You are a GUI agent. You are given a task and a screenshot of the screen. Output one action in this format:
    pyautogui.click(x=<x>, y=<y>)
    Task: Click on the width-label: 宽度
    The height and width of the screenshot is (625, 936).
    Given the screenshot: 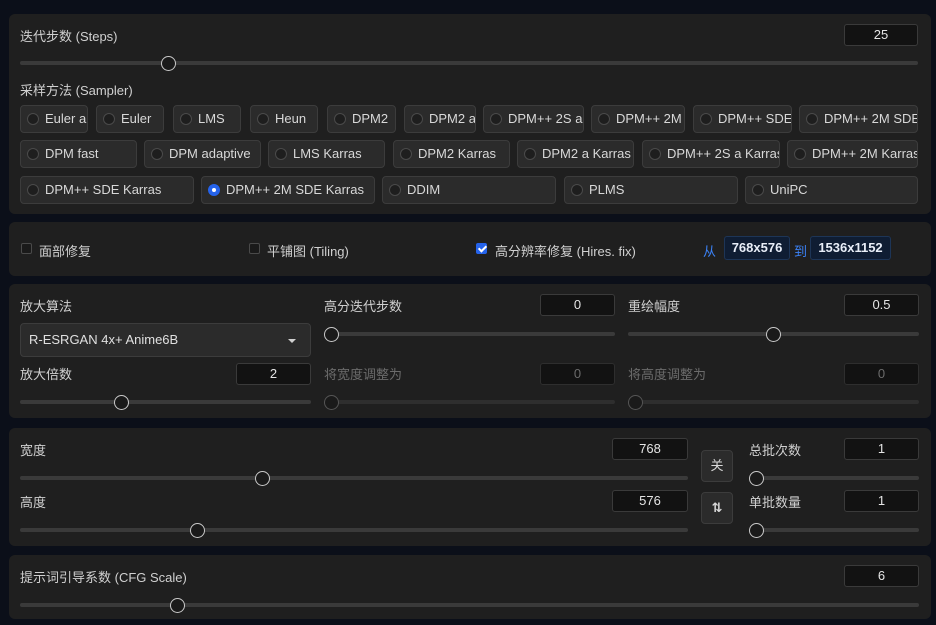 What is the action you would take?
    pyautogui.click(x=33, y=450)
    